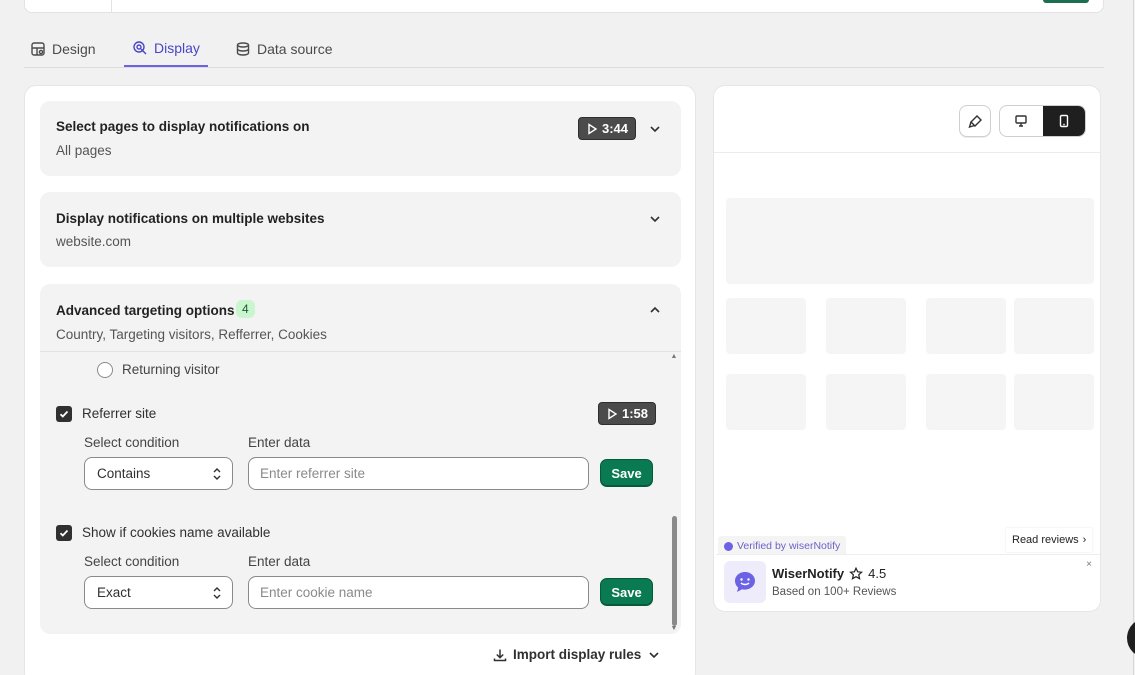 This screenshot has height=675, width=1135. I want to click on import-display-rules-button: Import display rules, so click(577, 654).